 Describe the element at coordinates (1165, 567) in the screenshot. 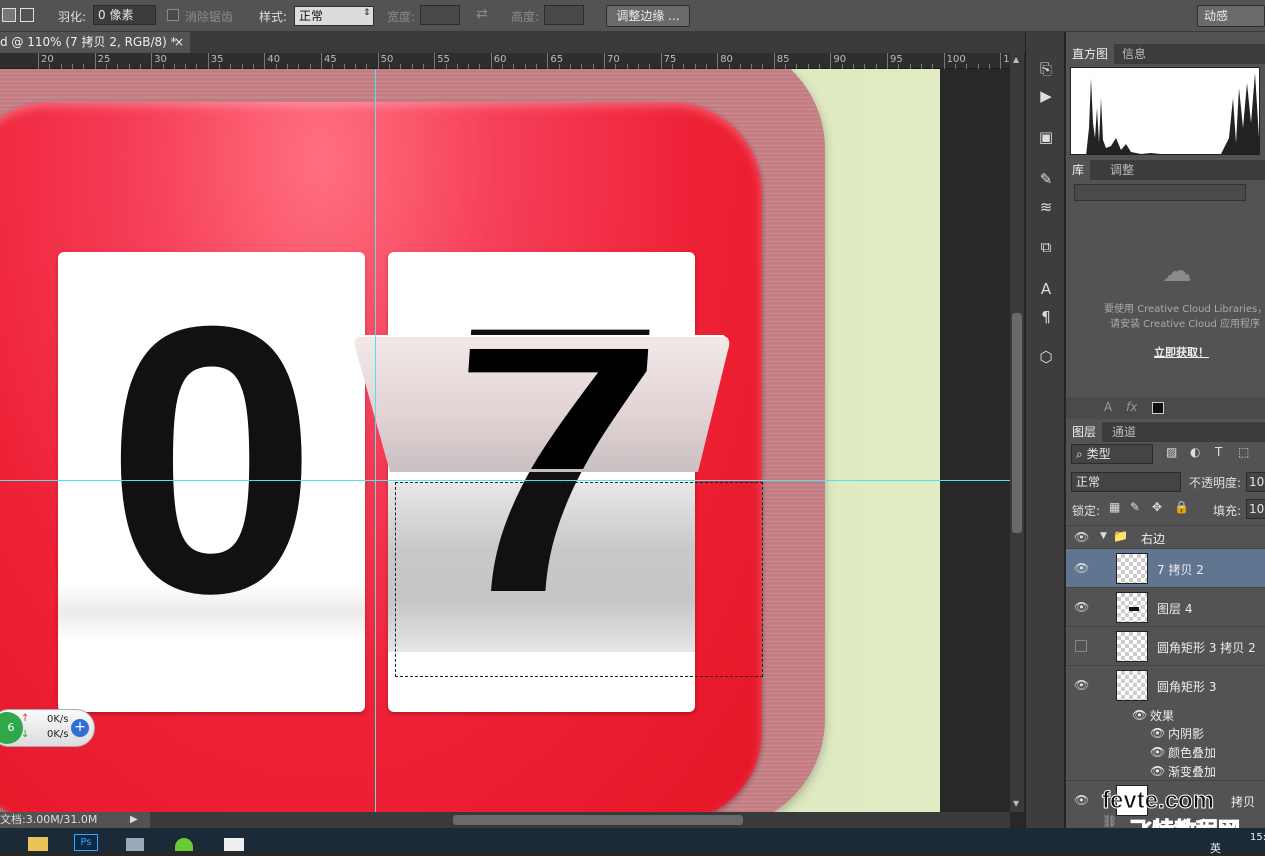

I see `layer-row: 👁 7 拷贝 2` at that location.